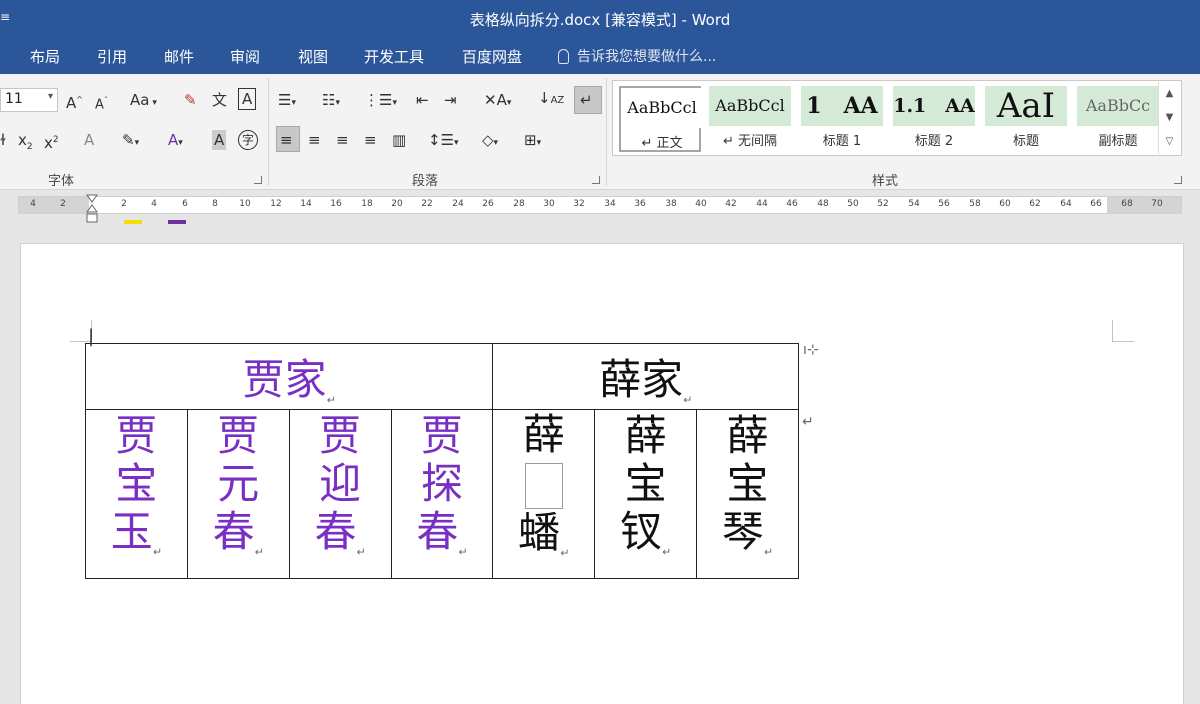  I want to click on char-border-icon: A, so click(247, 99).